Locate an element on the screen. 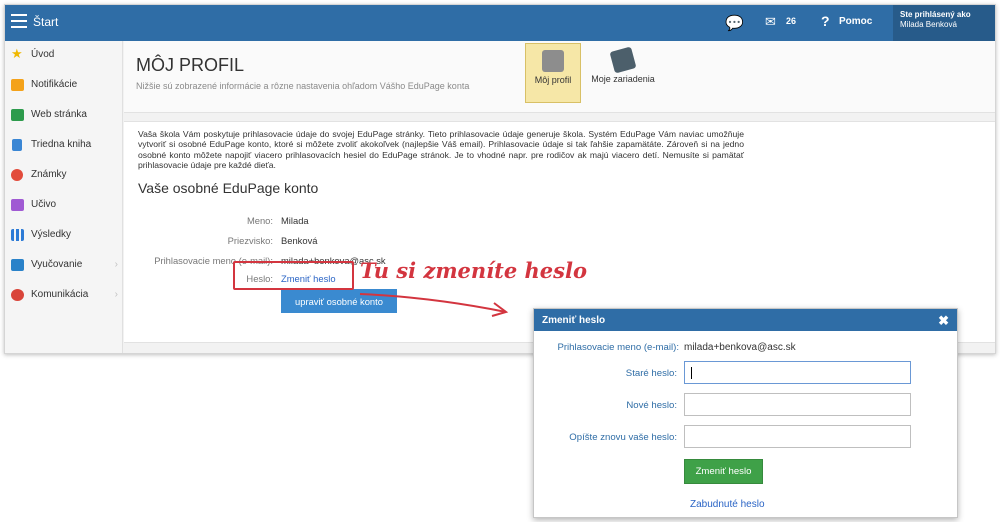 The height and width of the screenshot is (522, 1000). tablet-icon is located at coordinates (623, 60).